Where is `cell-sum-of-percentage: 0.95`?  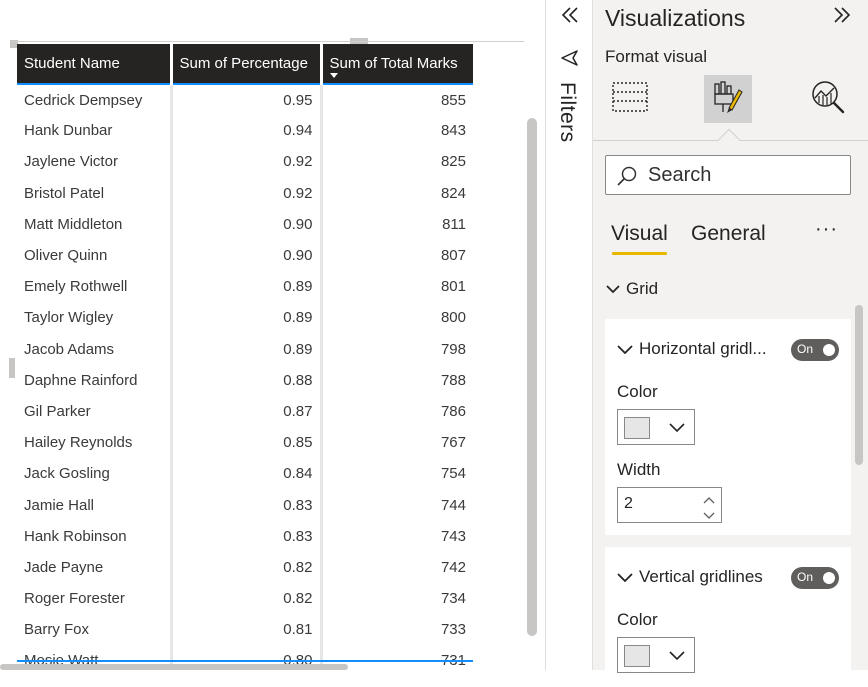 cell-sum-of-percentage: 0.95 is located at coordinates (247, 100).